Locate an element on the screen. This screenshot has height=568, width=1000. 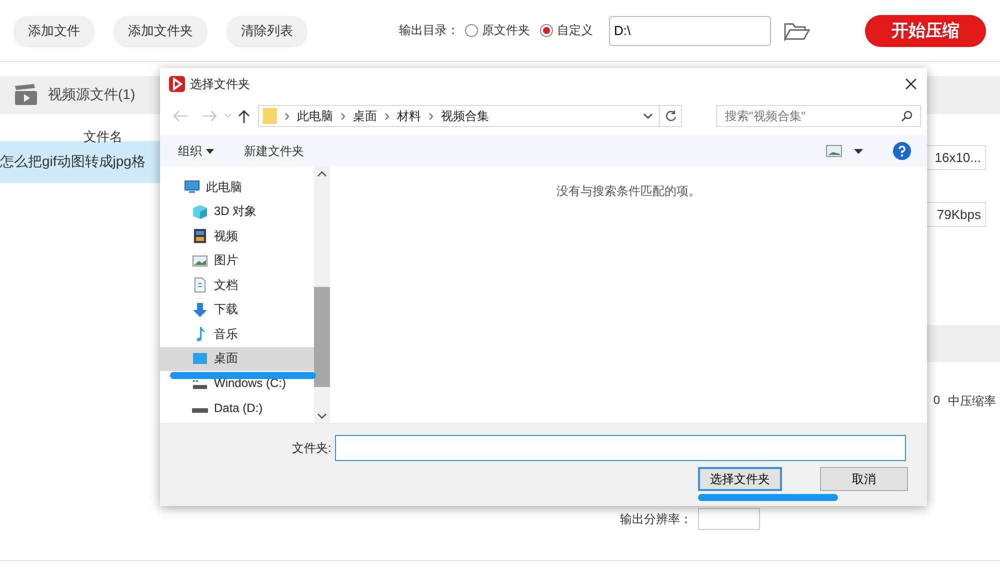
address-bar: 此电脑 桌面 材料 视频合集 is located at coordinates (459, 116).